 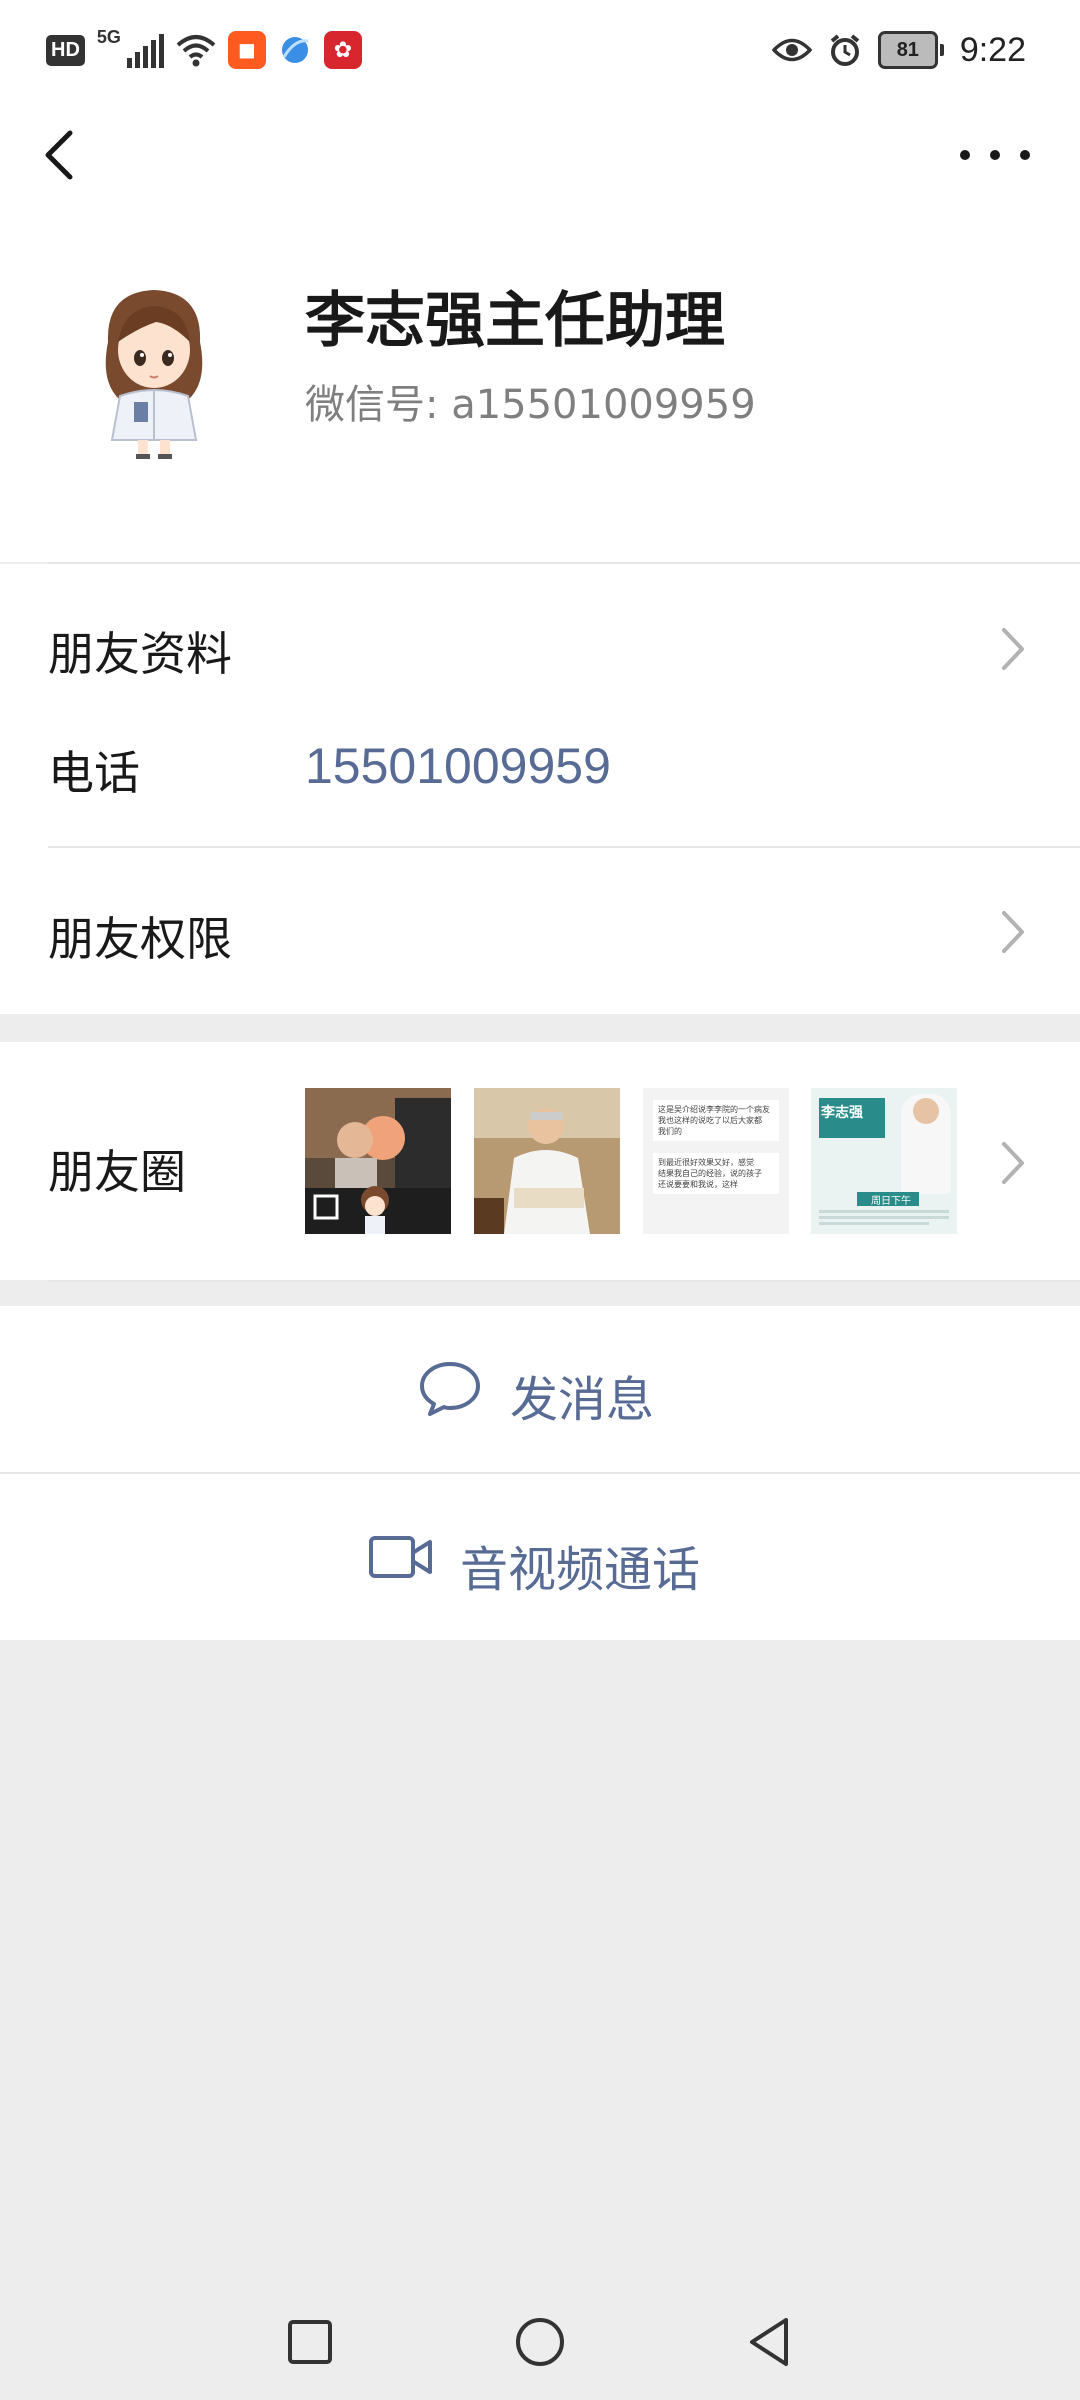 What do you see at coordinates (706, 1162) in the screenshot?
I see `thumb-text-line: 到最近很好效果又好，感觉` at bounding box center [706, 1162].